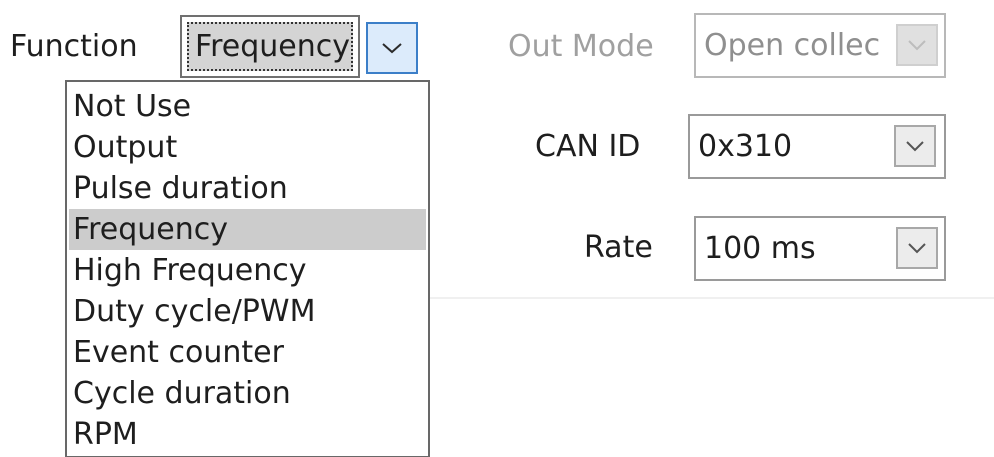 This screenshot has width=994, height=457. What do you see at coordinates (618, 247) in the screenshot?
I see `rate-label: Rate` at bounding box center [618, 247].